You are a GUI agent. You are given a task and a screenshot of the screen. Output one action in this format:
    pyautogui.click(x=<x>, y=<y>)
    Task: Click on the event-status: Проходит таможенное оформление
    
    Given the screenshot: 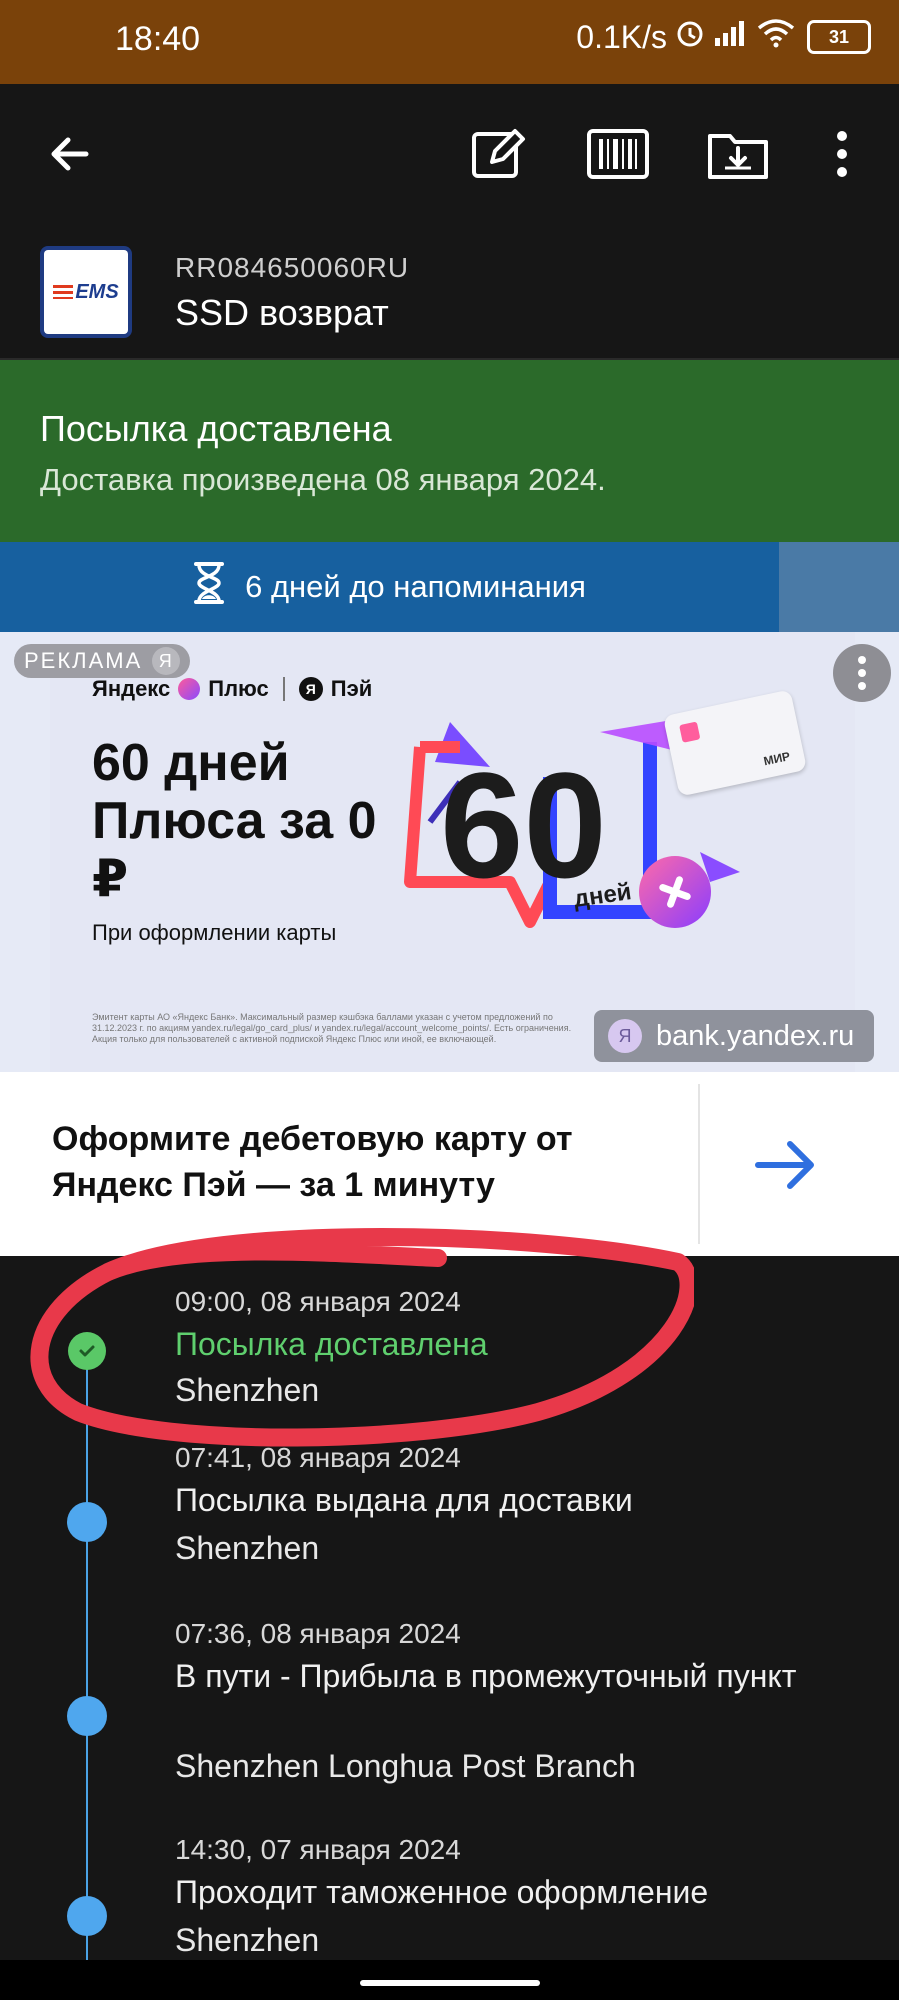 What is the action you would take?
    pyautogui.click(x=442, y=1892)
    